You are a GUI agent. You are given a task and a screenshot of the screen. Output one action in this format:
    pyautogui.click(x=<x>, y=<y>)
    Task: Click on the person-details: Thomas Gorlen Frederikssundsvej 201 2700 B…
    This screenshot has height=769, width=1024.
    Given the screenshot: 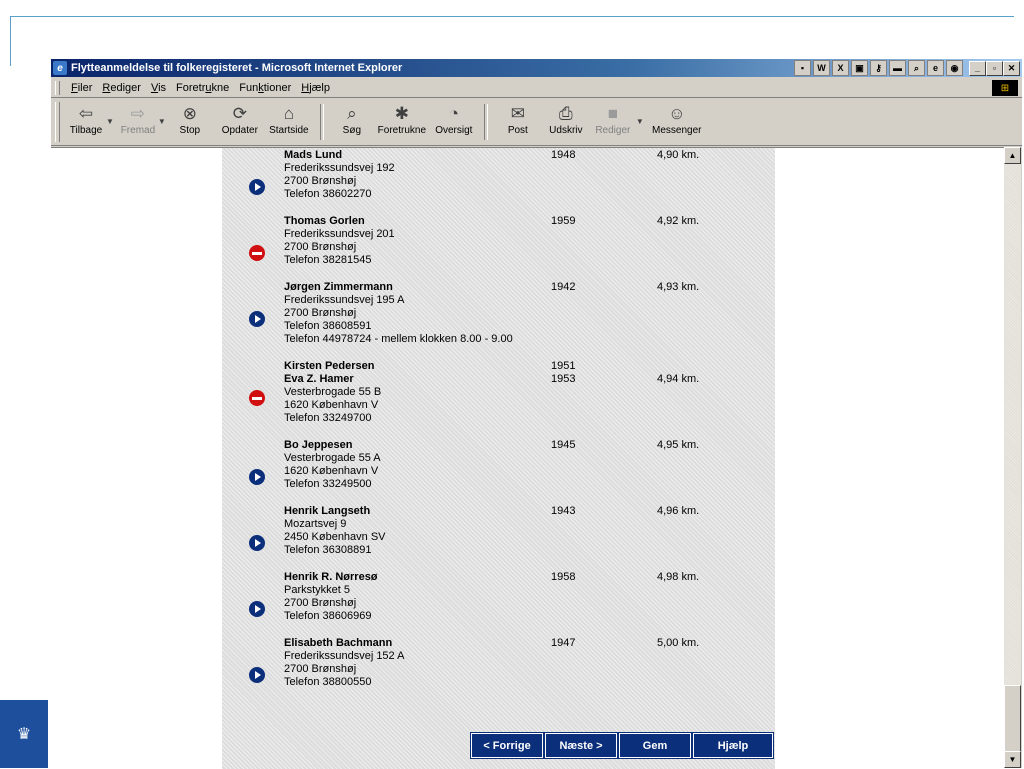 What is the action you would take?
    pyautogui.click(x=419, y=241)
    